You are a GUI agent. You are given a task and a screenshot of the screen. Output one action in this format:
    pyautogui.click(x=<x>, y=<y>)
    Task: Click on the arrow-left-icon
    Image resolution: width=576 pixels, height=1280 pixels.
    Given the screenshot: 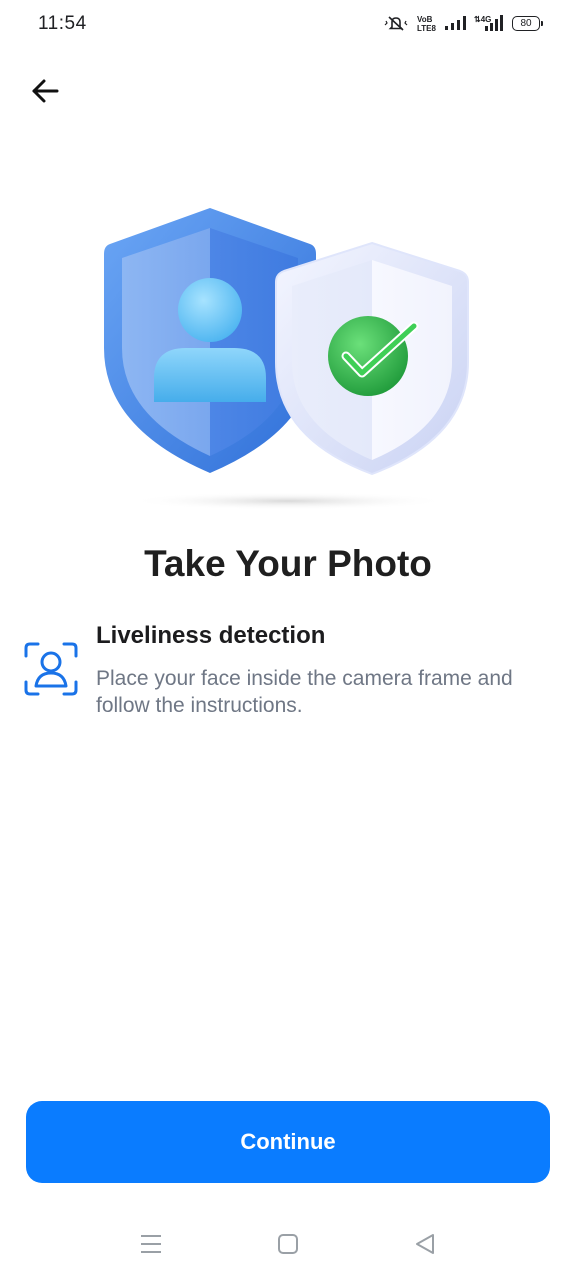 What is the action you would take?
    pyautogui.click(x=45, y=93)
    